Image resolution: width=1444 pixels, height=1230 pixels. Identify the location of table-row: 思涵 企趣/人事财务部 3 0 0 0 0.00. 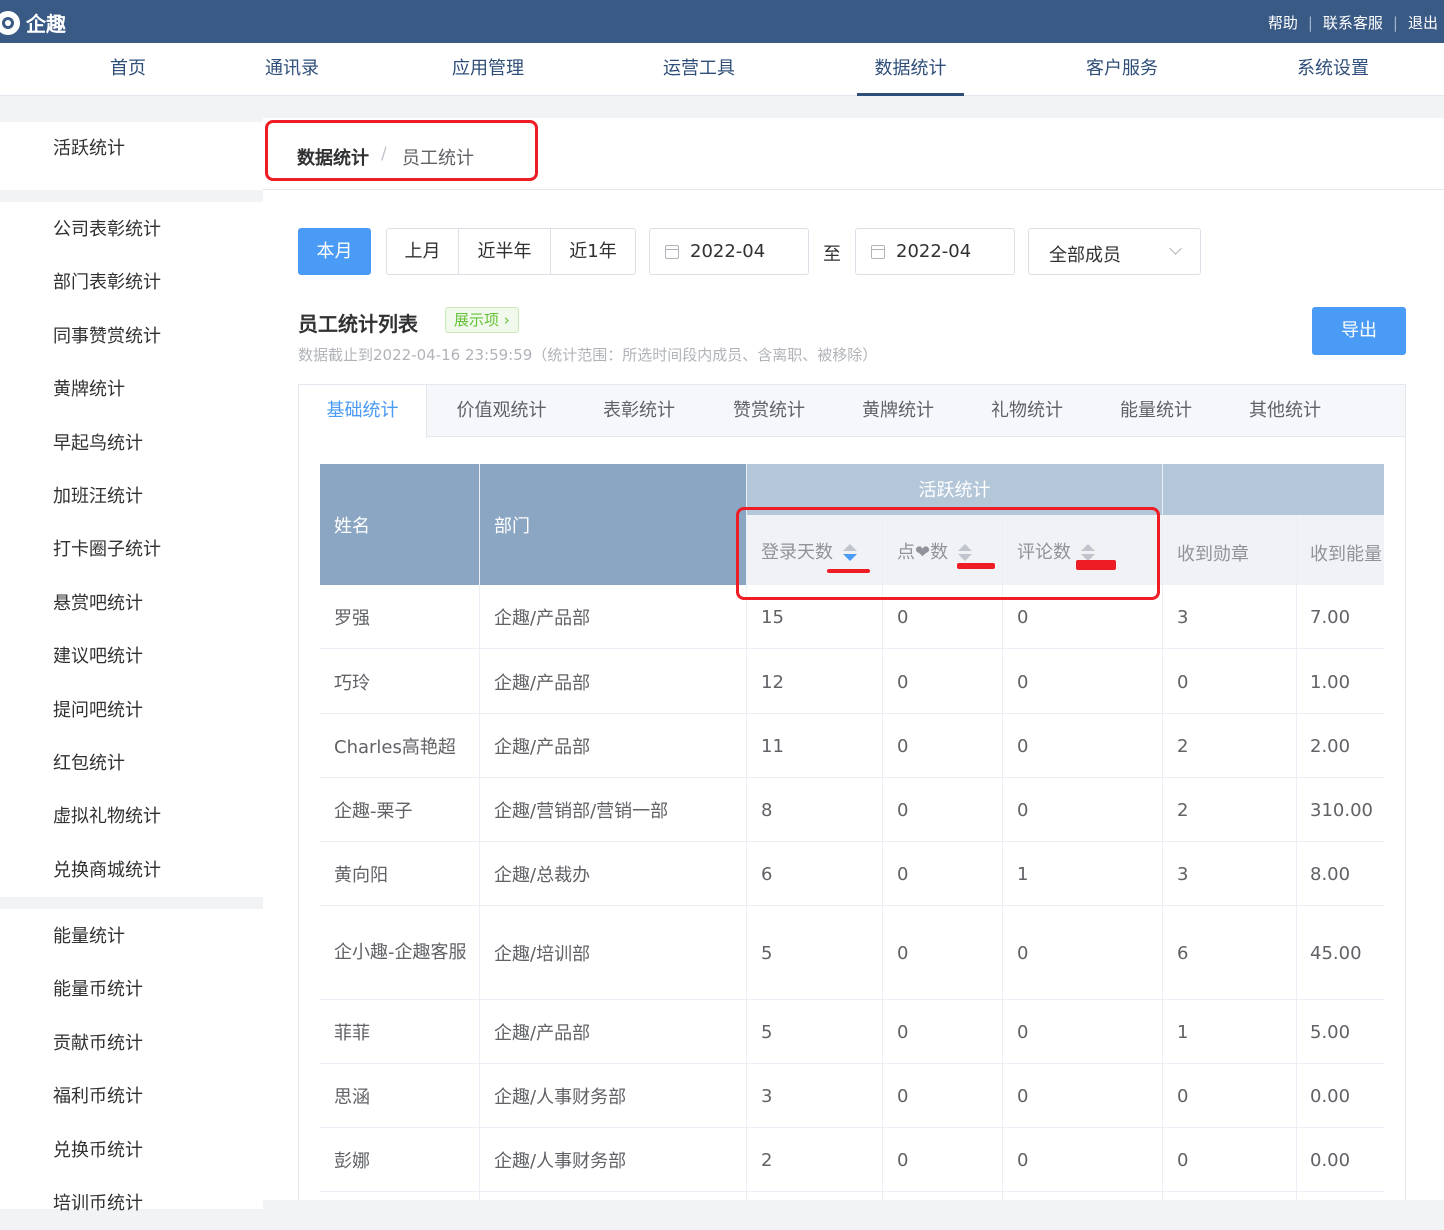
(852, 1096).